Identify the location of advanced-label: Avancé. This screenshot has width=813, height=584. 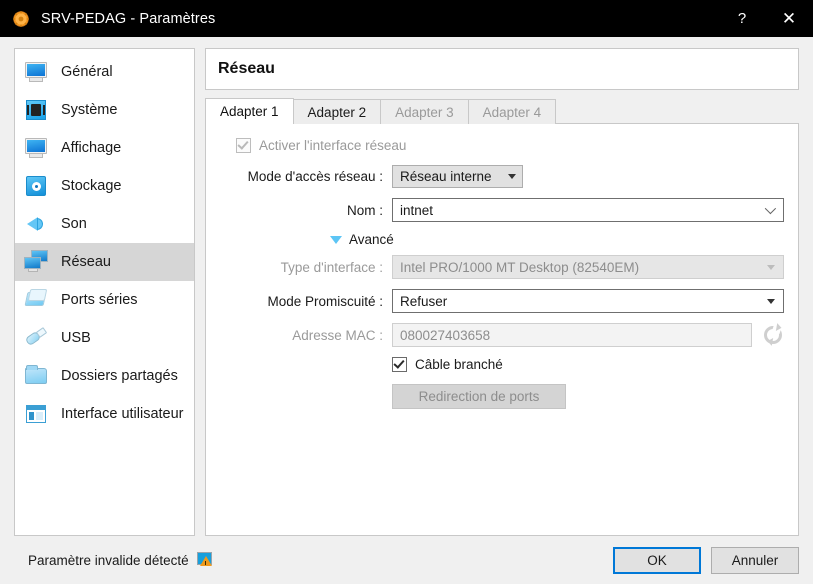
(371, 239).